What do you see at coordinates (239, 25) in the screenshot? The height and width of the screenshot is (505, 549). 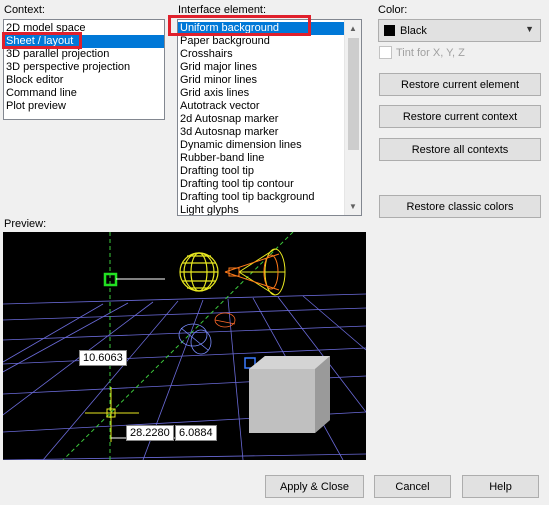 I see `interface-highlight-box` at bounding box center [239, 25].